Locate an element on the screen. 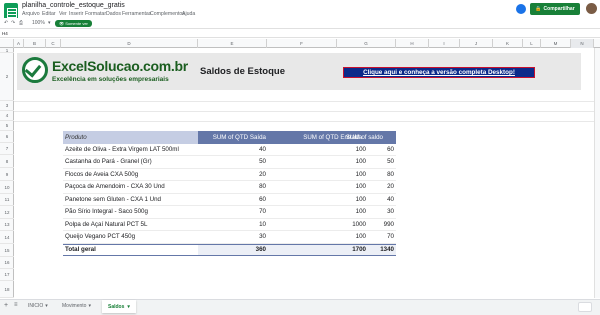 The height and width of the screenshot is (315, 600). menu-editar: Editar is located at coordinates (49, 14).